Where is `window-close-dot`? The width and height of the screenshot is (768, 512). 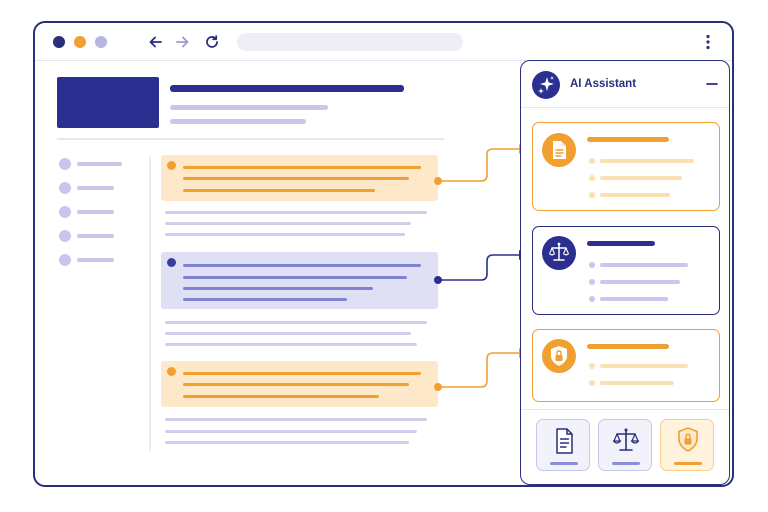
window-close-dot is located at coordinates (59, 42).